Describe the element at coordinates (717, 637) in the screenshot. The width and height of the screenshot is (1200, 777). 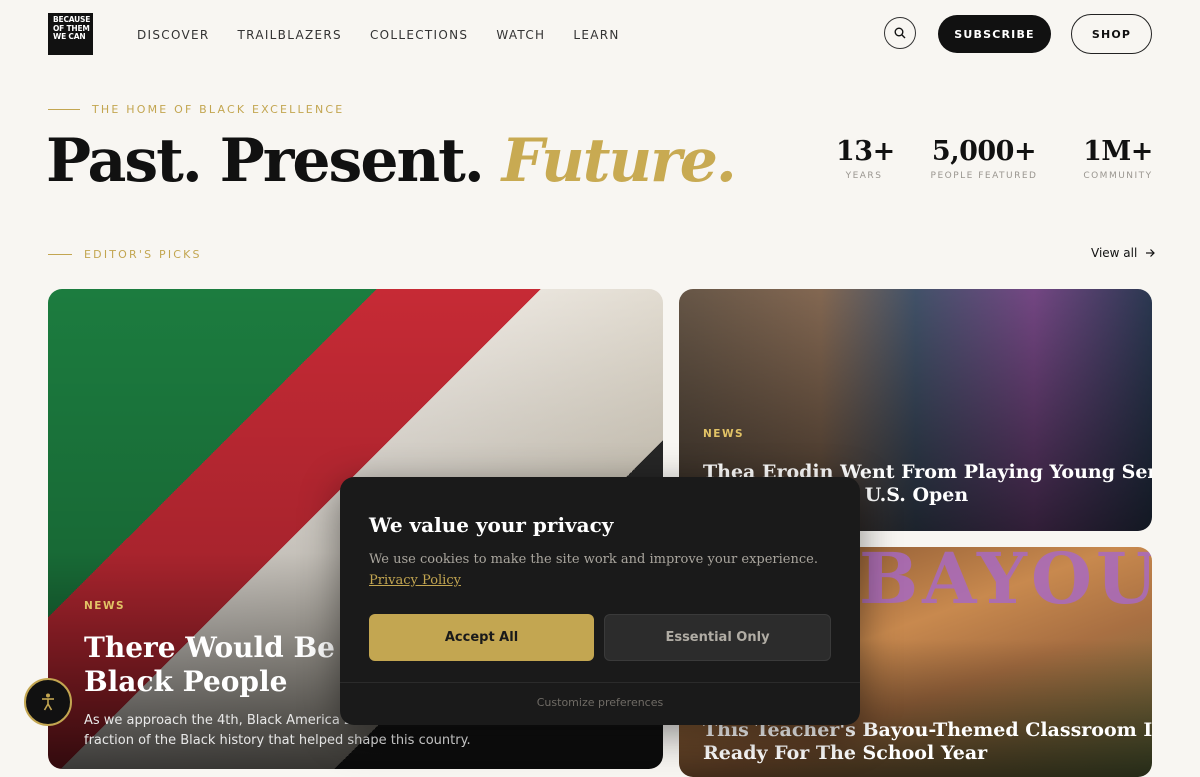
I see `essential-only-button: Essential Only` at that location.